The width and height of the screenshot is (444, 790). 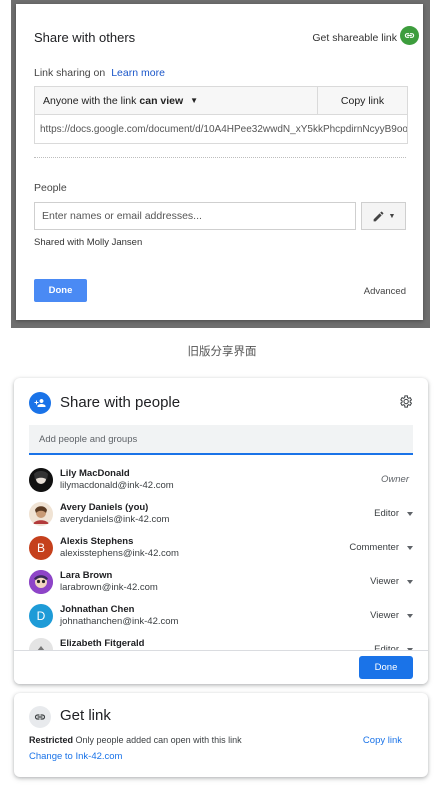 What do you see at coordinates (70, 73) in the screenshot?
I see `link-sharing-label: Link sharing on` at bounding box center [70, 73].